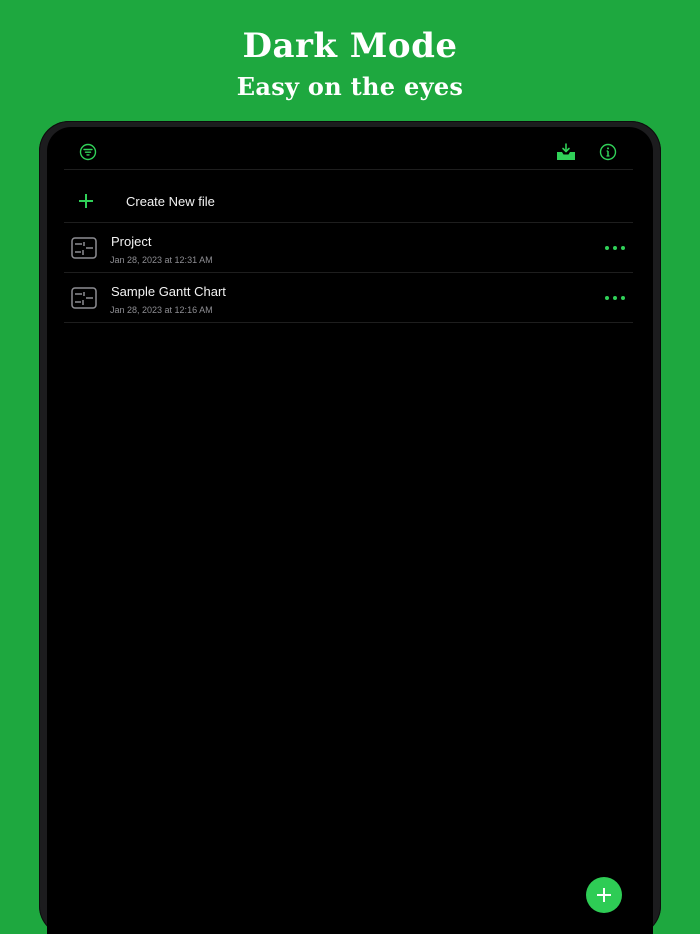  What do you see at coordinates (350, 151) in the screenshot?
I see `toolbar` at bounding box center [350, 151].